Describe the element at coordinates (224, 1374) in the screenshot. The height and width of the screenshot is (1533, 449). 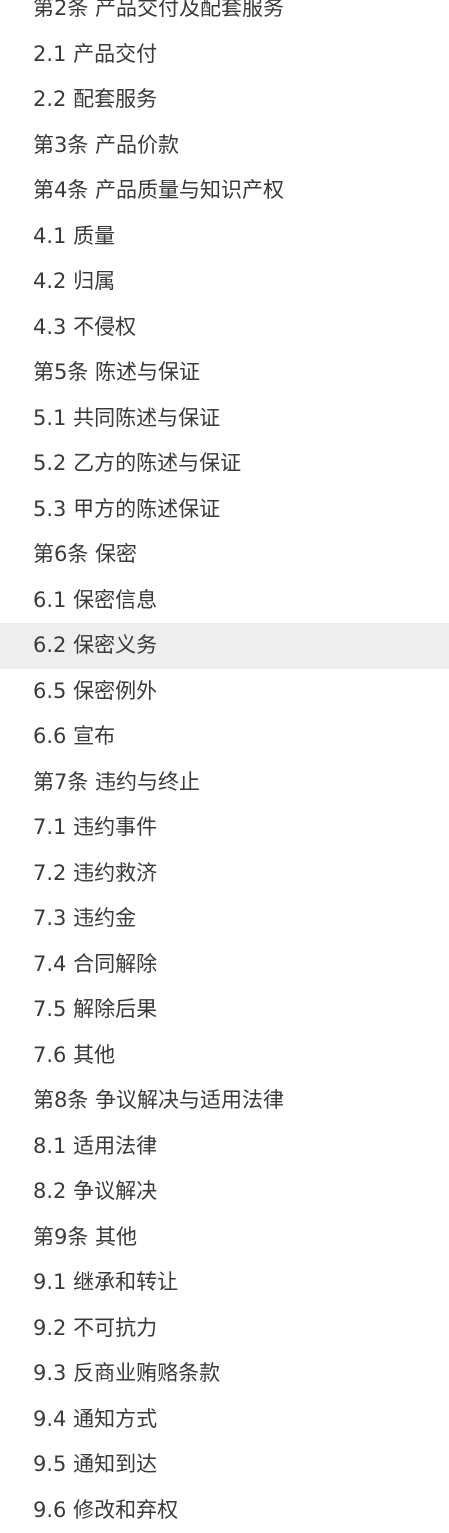
I see `toc-item-9-3: 9.3 反商业贿赂条款` at that location.